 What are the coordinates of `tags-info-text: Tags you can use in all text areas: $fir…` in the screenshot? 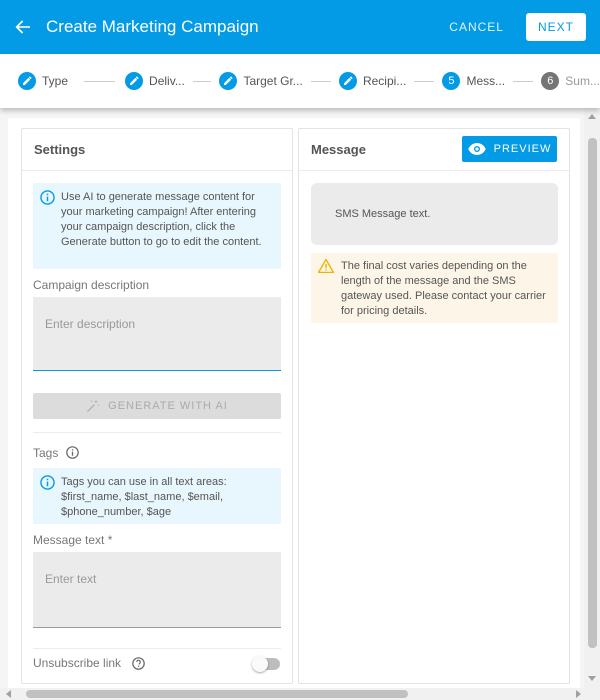 It's located at (144, 497).